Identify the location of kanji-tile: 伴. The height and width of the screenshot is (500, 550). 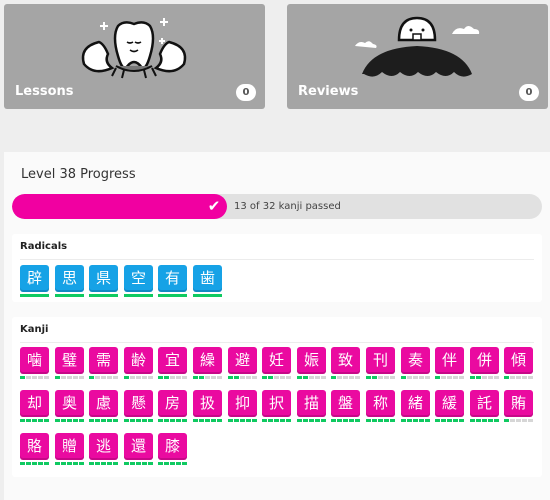
(449, 364).